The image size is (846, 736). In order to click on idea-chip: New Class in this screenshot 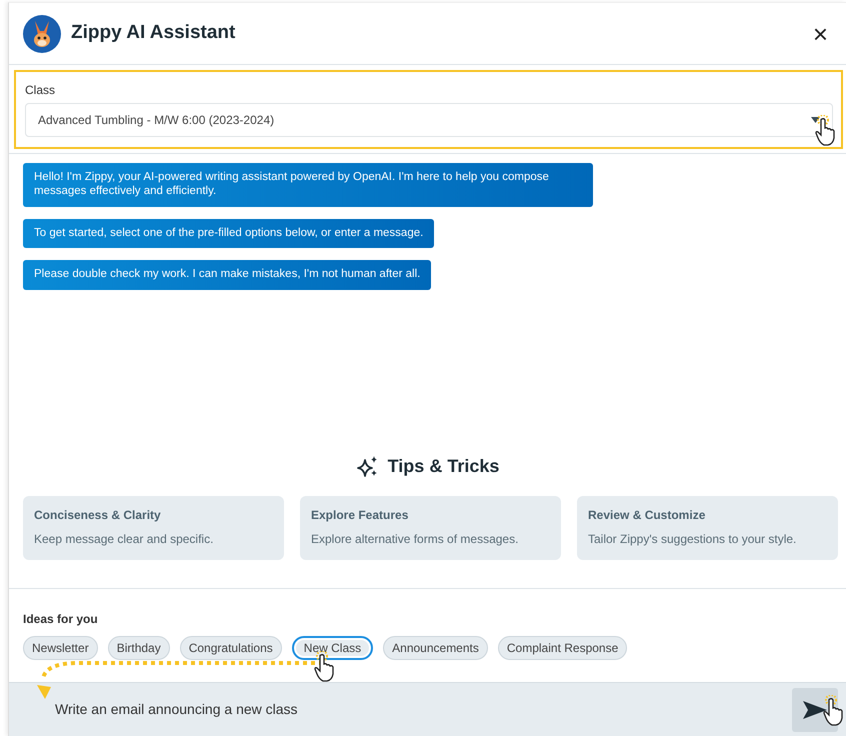, I will do `click(333, 648)`.